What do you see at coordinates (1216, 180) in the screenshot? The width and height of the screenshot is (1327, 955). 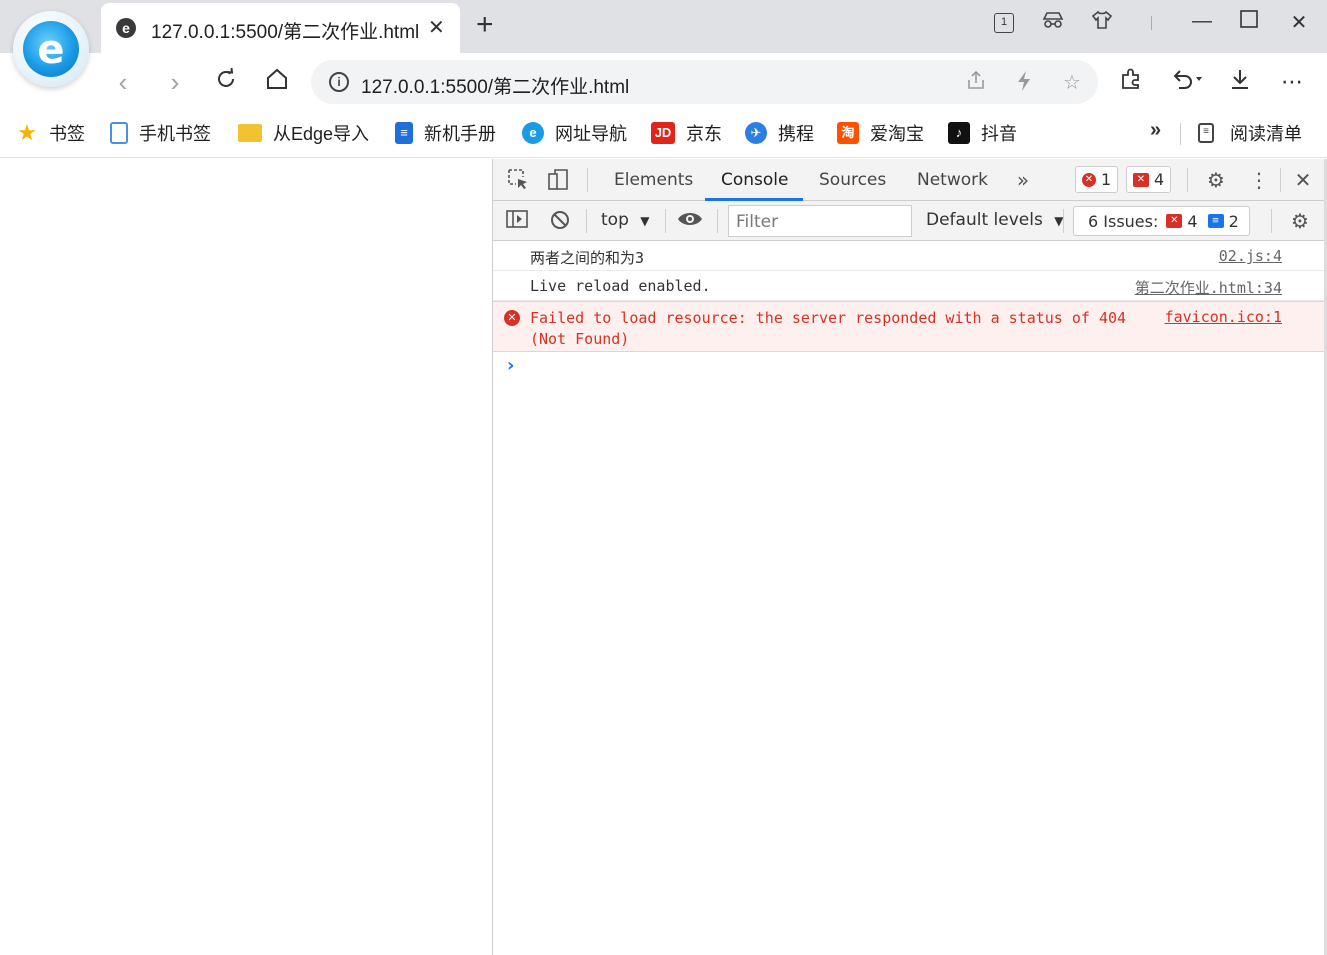 I see `settings-gear-icon: ⚙` at bounding box center [1216, 180].